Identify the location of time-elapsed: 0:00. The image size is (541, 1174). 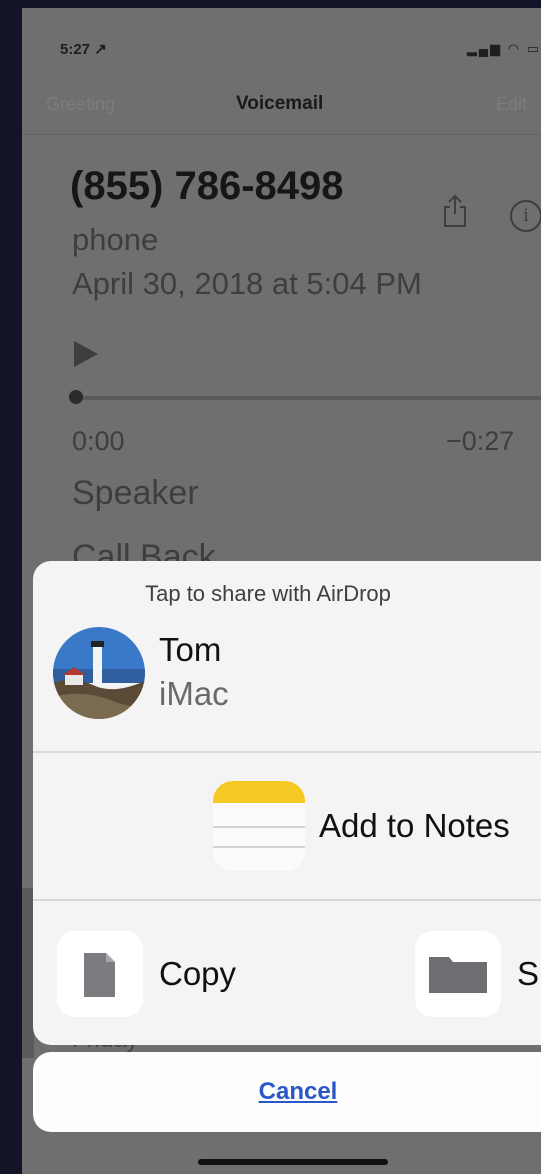
(98, 441).